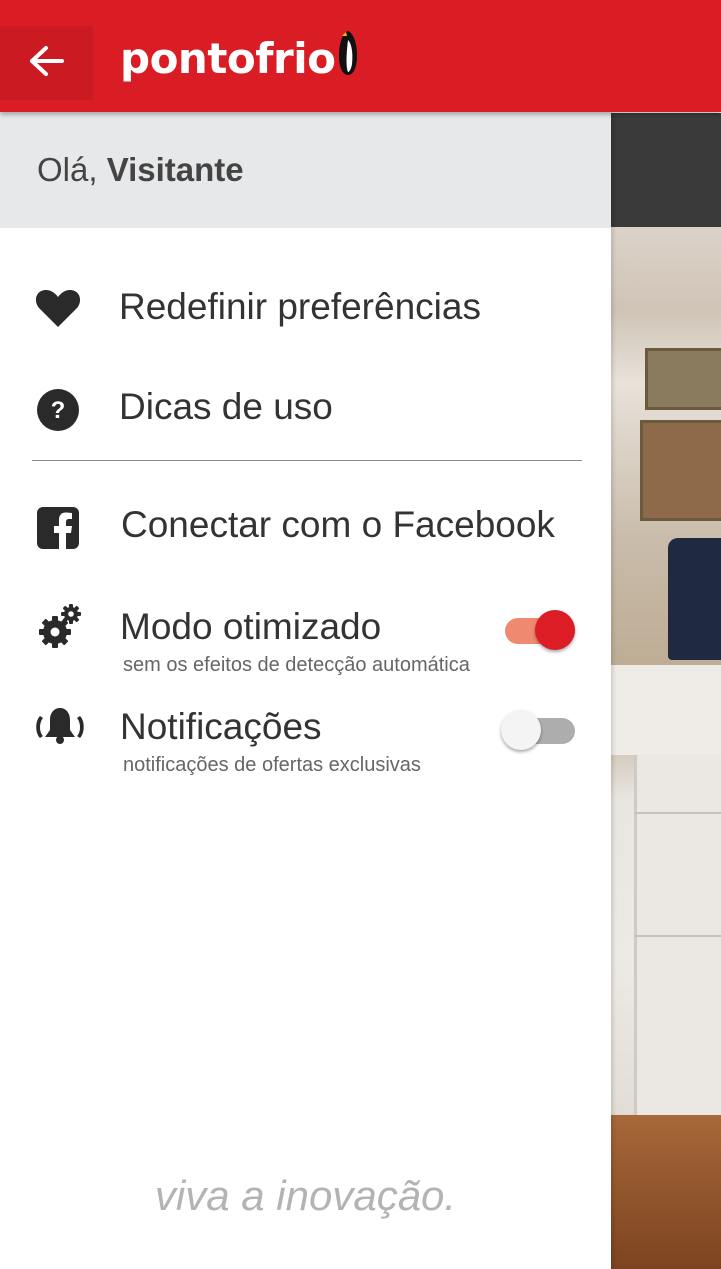  I want to click on user-name: Visitante, so click(175, 169).